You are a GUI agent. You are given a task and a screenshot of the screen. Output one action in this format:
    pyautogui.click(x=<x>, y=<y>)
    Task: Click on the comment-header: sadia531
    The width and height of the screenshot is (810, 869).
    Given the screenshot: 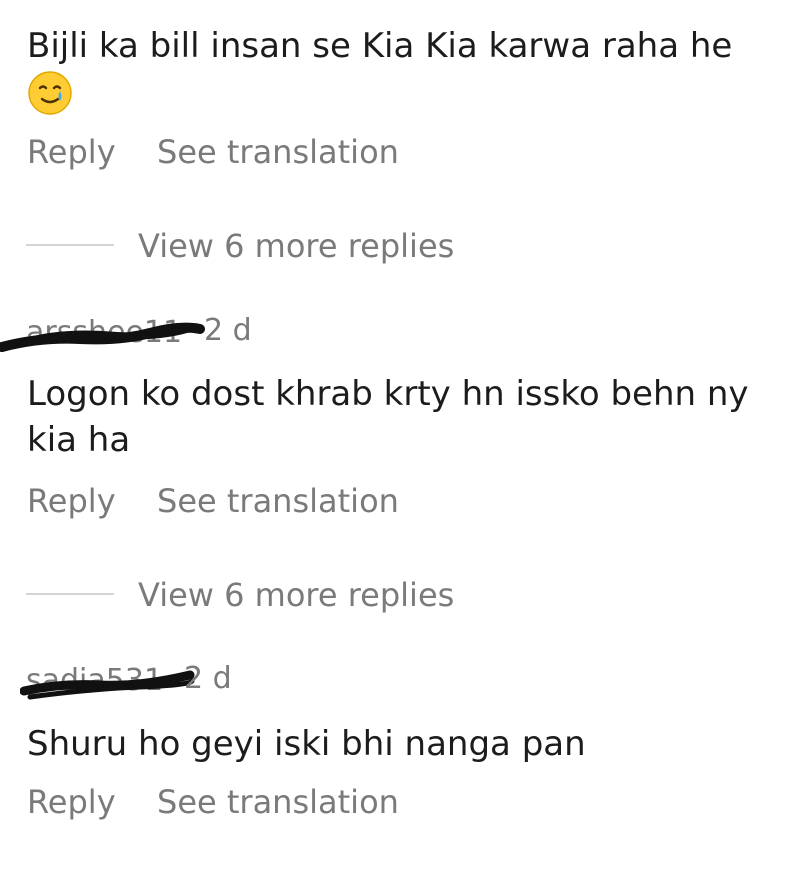 What is the action you would take?
    pyautogui.click(x=102, y=683)
    